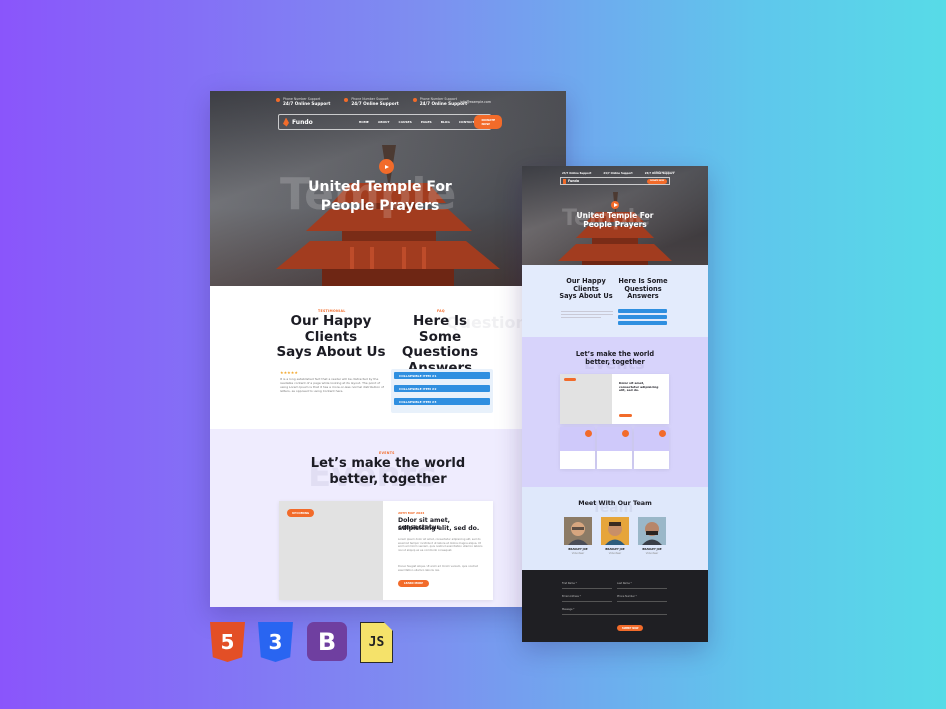  I want to click on nav-blog: BLOG, so click(445, 122).